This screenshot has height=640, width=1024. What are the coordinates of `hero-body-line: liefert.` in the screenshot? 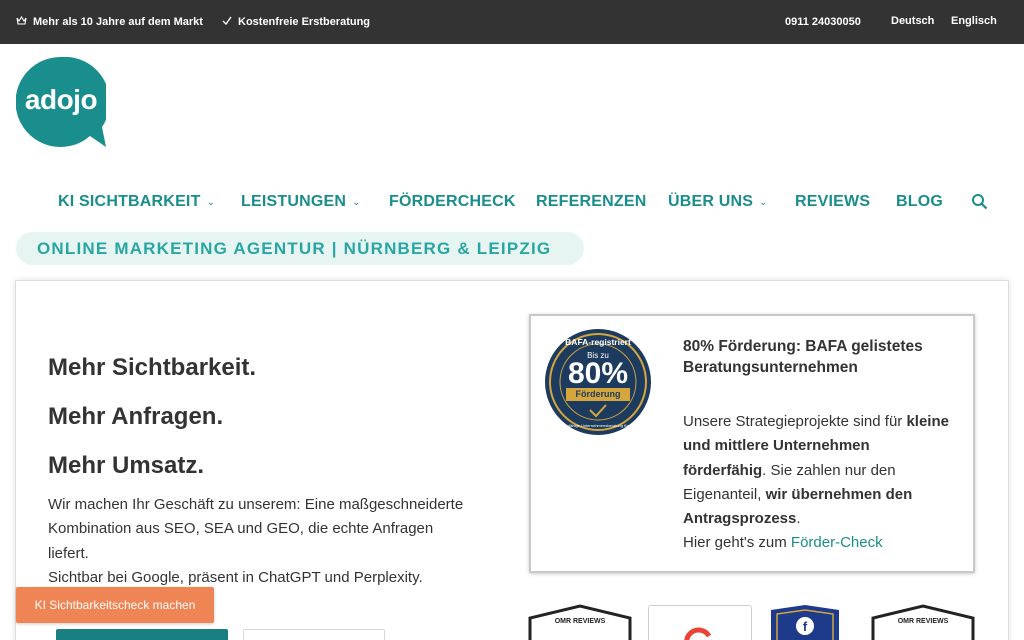 It's located at (68, 553).